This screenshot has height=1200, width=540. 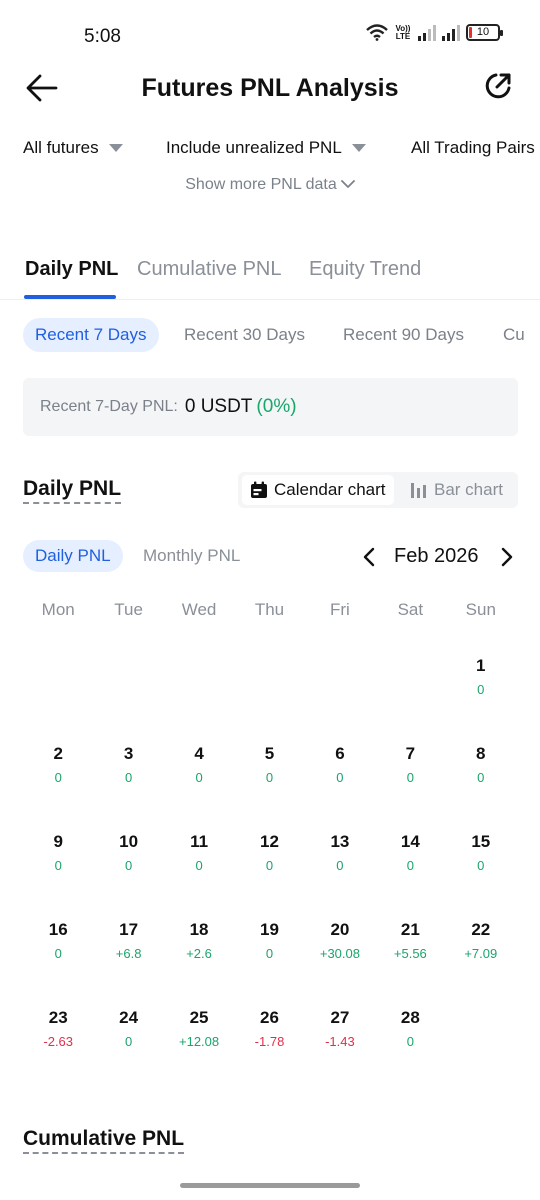 I want to click on calendar-day-pnl: +30.08, so click(x=339, y=953).